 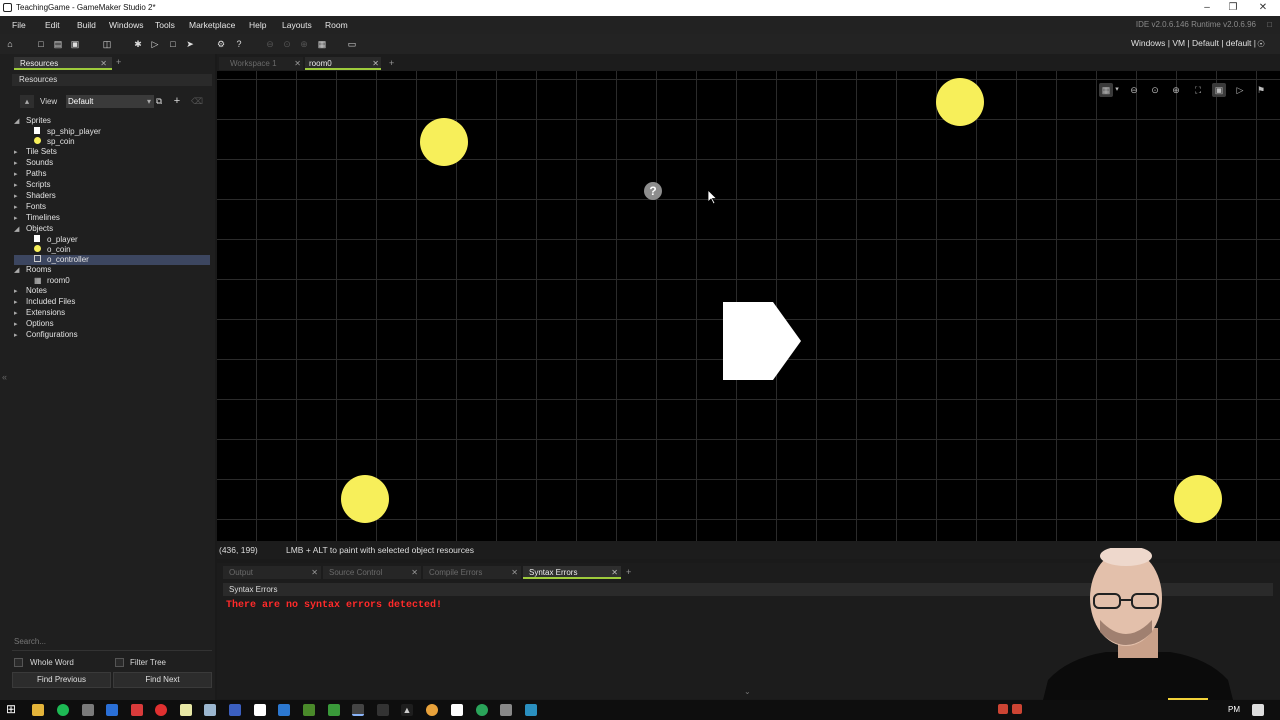 What do you see at coordinates (221, 44) in the screenshot?
I see `preferences-icon: ⚙` at bounding box center [221, 44].